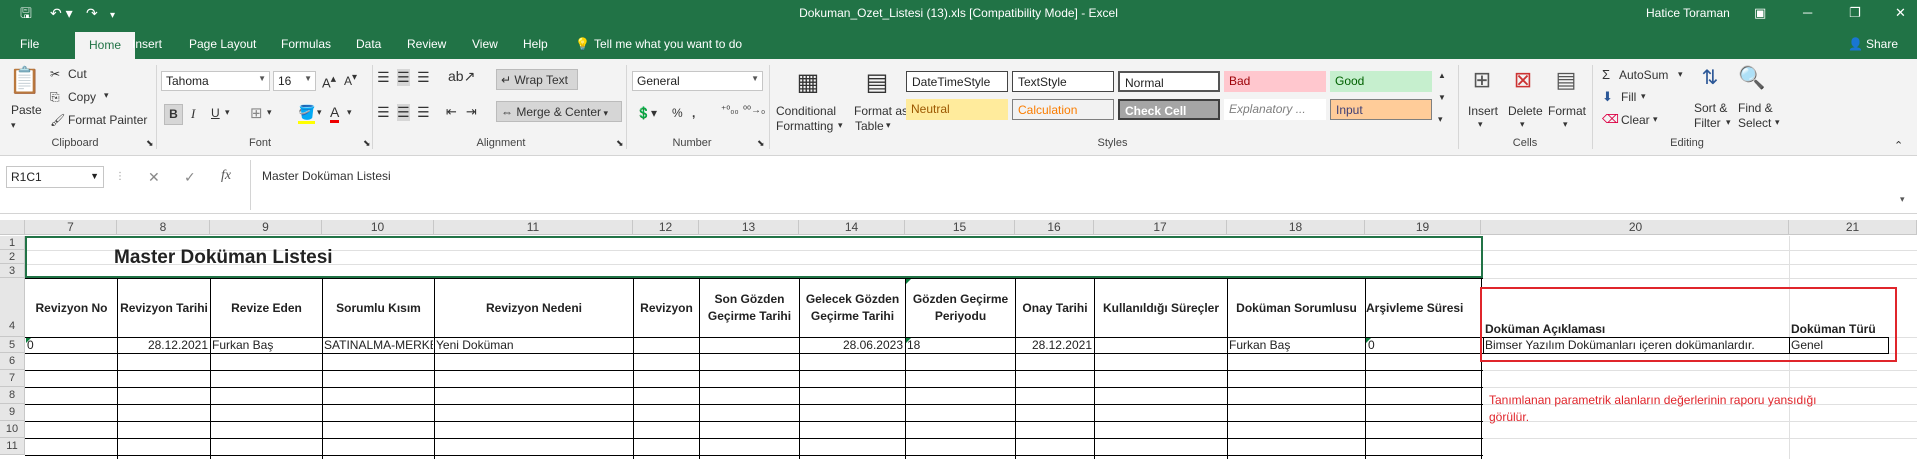 The image size is (1917, 459). I want to click on share-button: Share, so click(1882, 44).